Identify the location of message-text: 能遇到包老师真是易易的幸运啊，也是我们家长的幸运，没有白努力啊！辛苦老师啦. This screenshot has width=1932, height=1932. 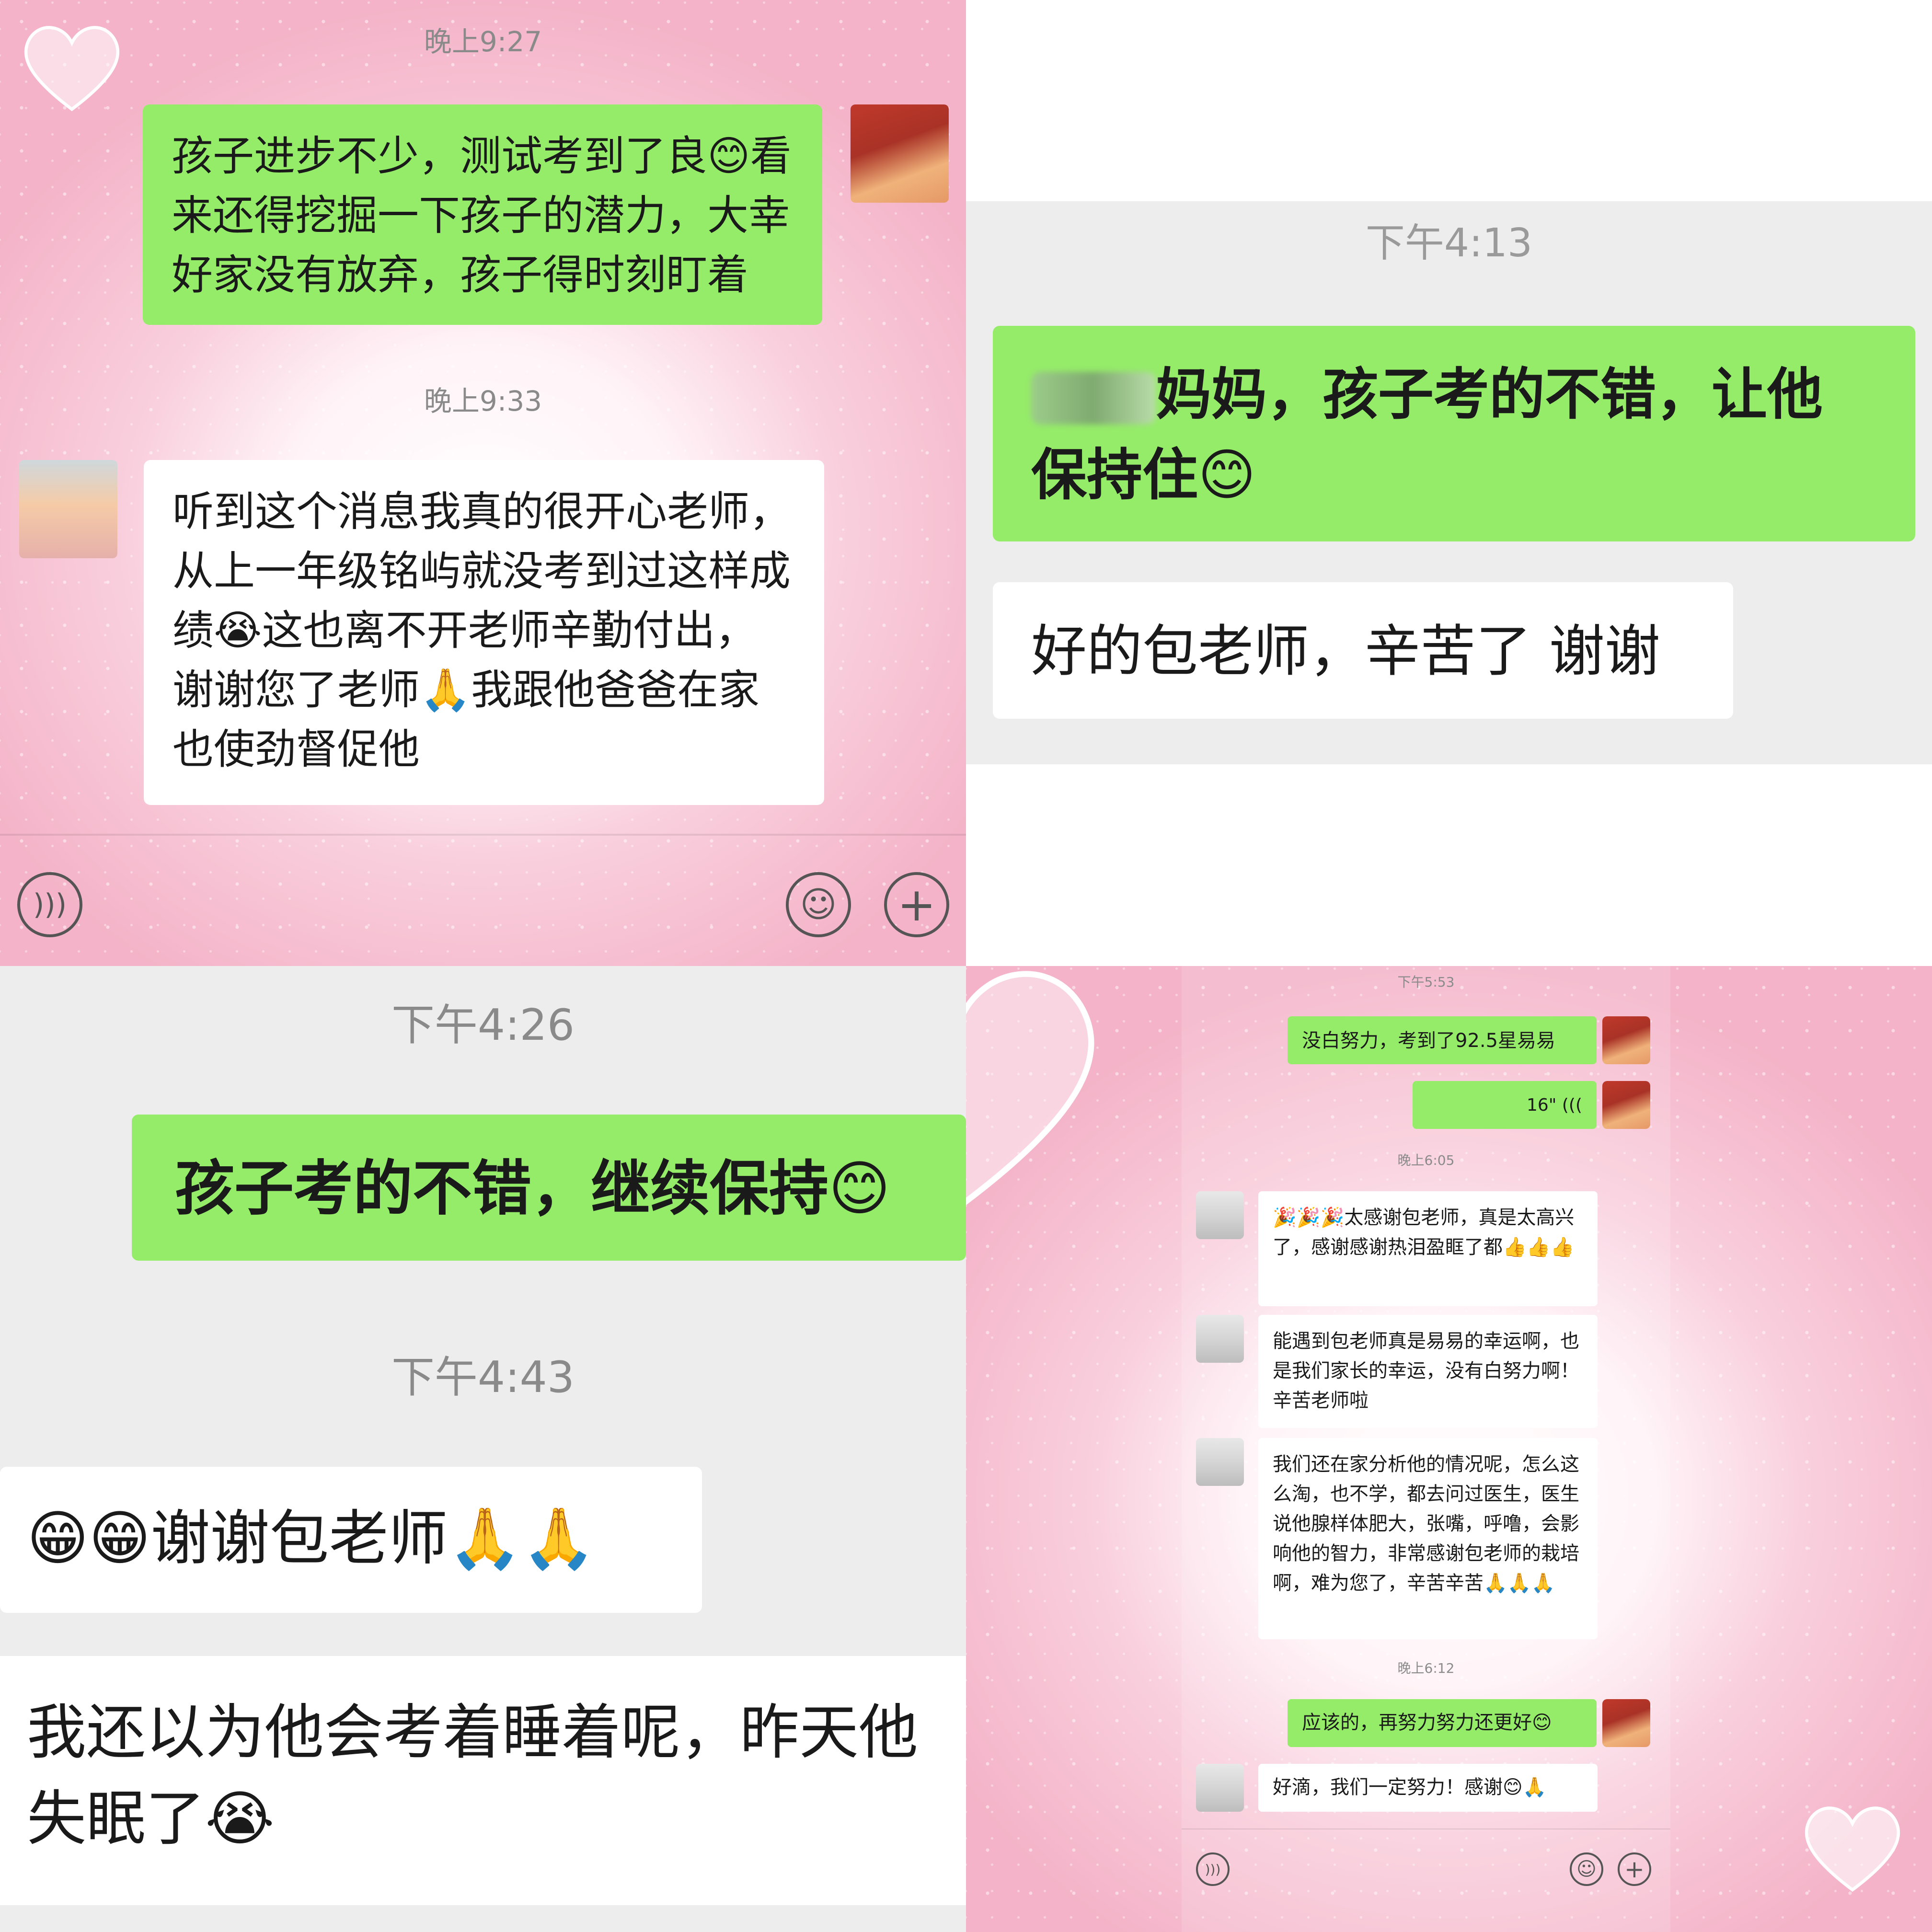
(1426, 1371).